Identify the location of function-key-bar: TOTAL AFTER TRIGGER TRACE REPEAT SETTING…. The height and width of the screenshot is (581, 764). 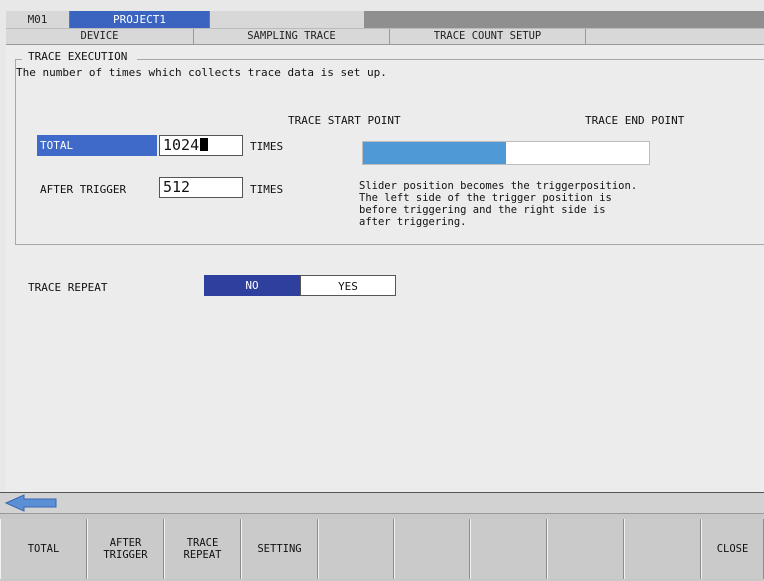
(382, 547).